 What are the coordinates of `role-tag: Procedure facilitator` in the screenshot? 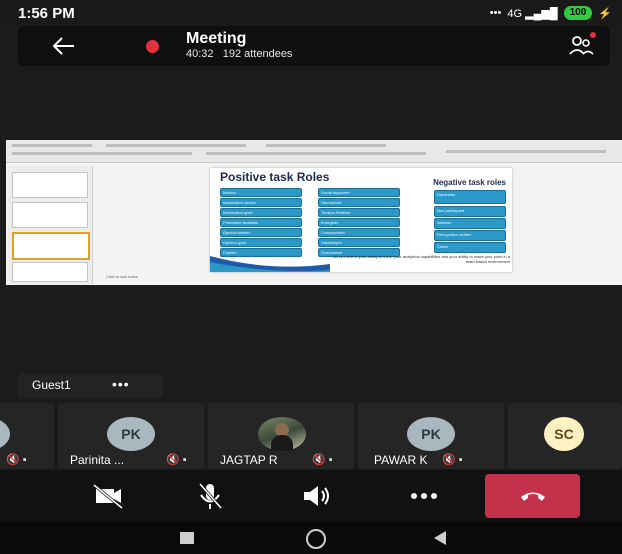 It's located at (261, 222).